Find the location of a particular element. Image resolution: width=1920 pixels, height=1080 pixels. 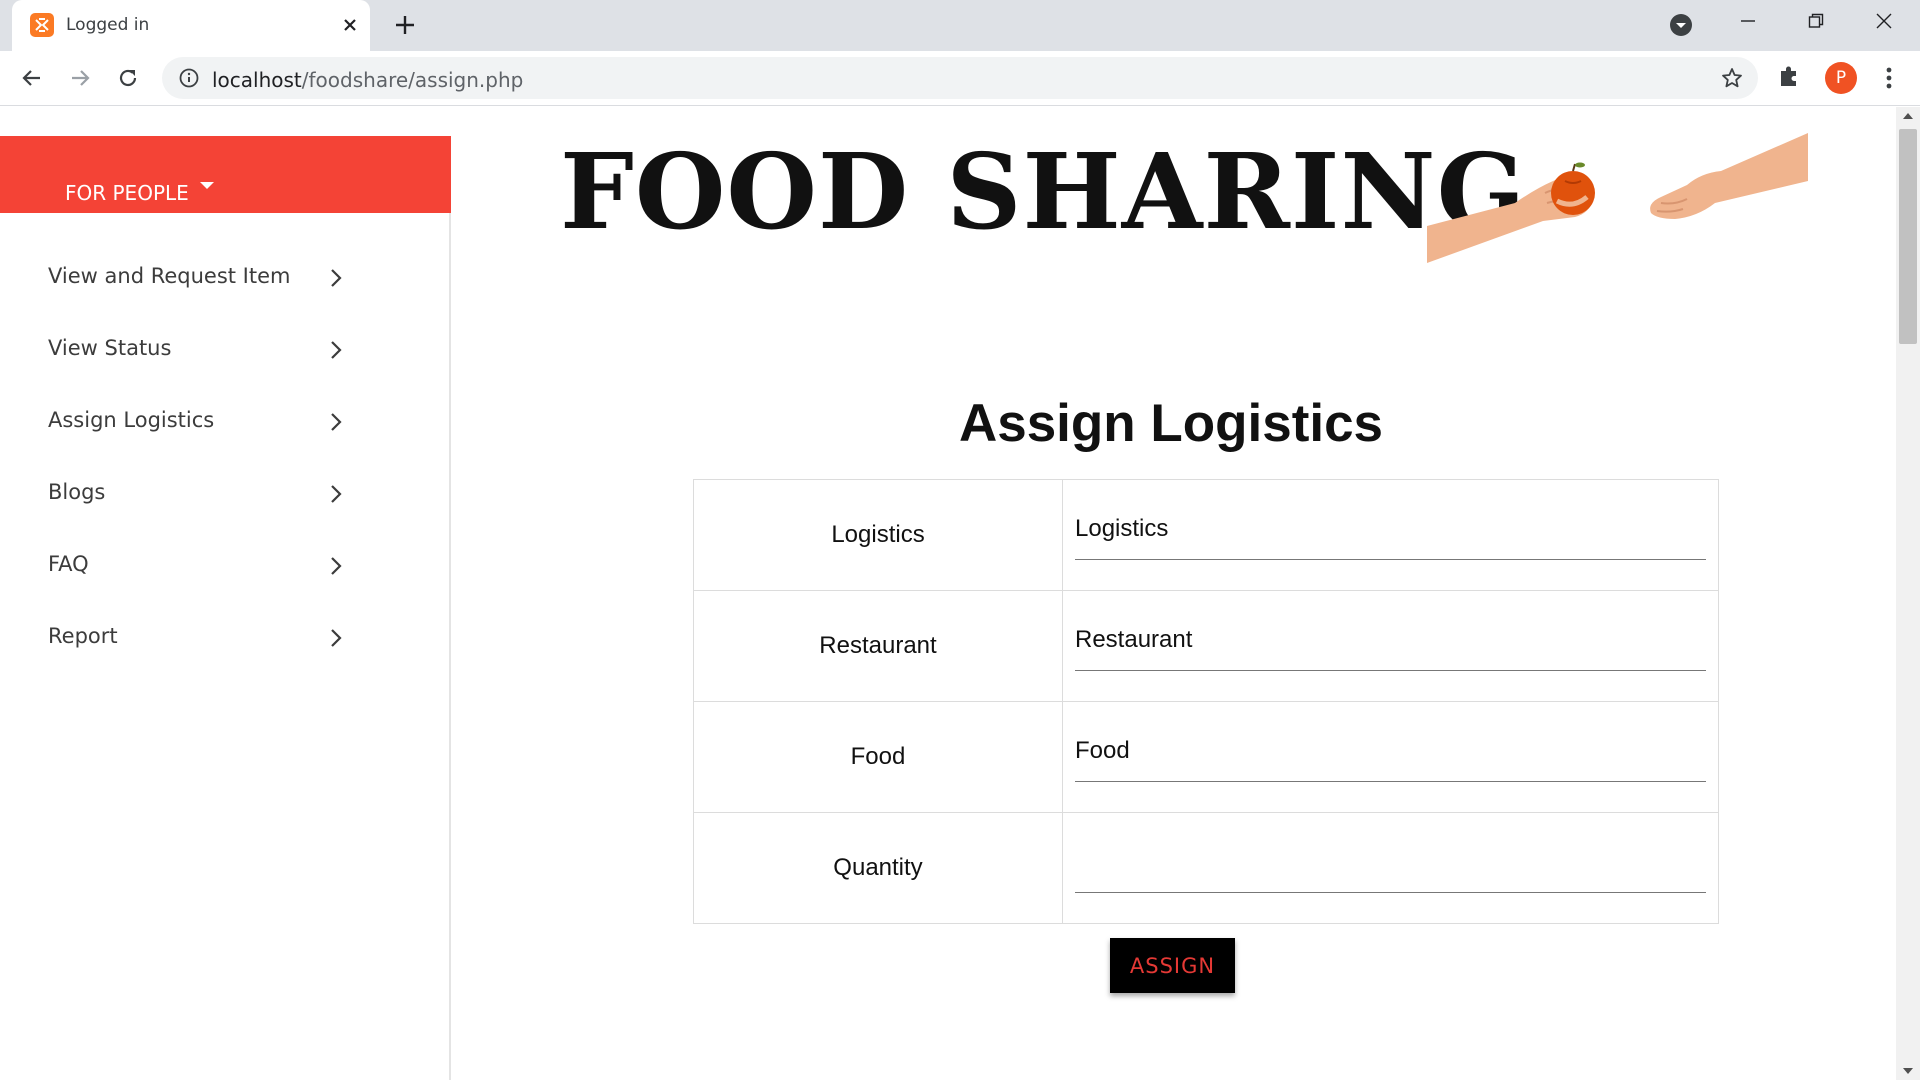

address-bar: localhost/foodshare/assign.php is located at coordinates (960, 78).